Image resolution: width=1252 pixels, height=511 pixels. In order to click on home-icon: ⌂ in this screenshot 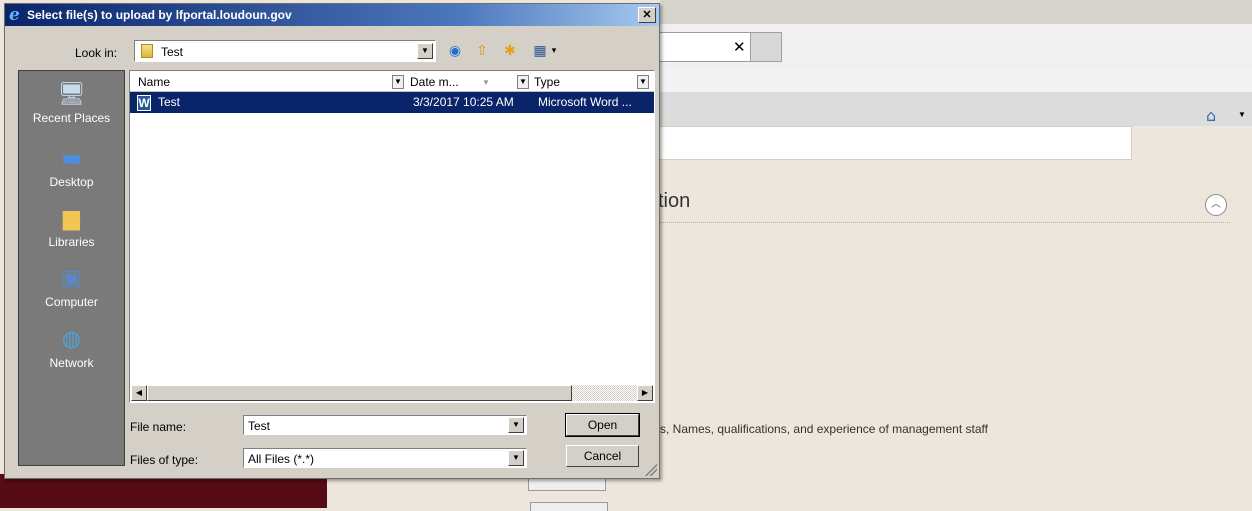, I will do `click(1211, 115)`.